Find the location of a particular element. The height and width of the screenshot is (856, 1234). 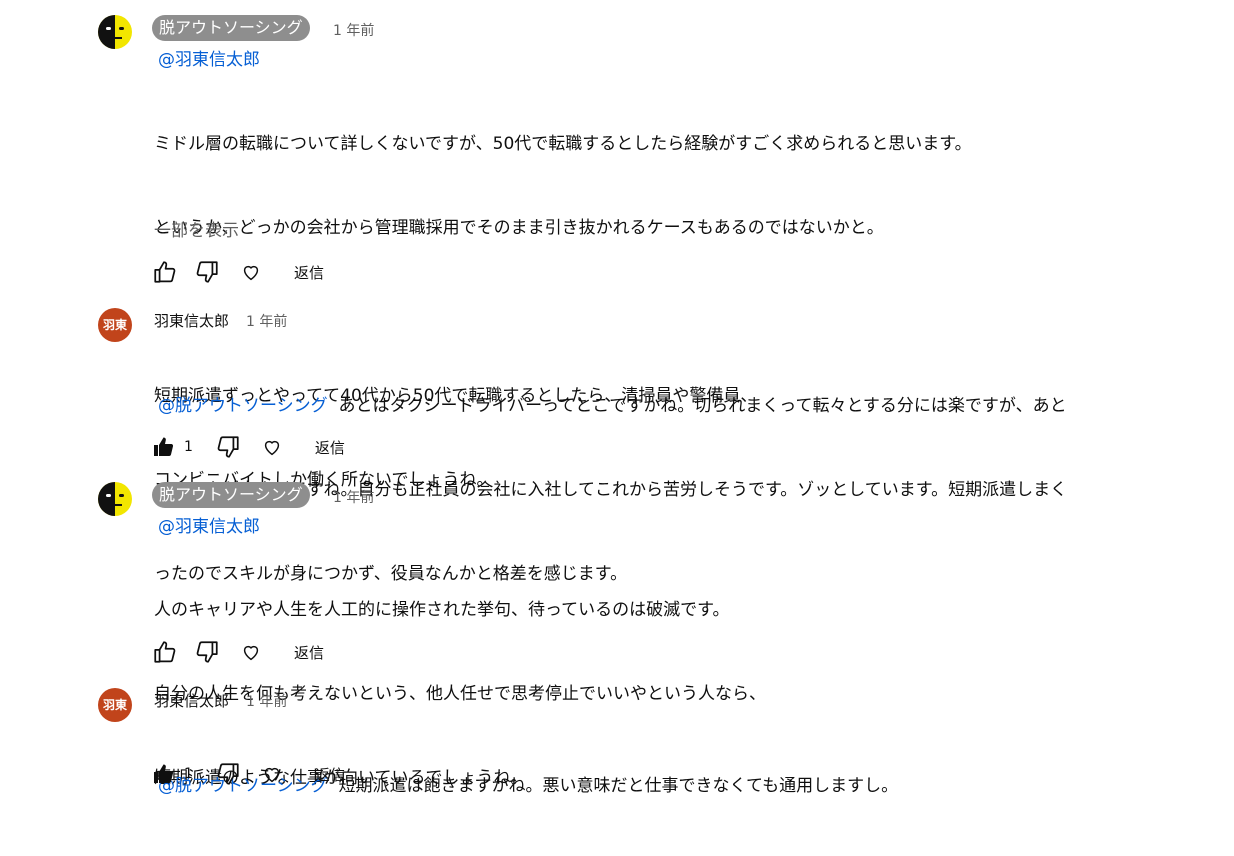

mention-link: @脱アウトソーシング is located at coordinates (243, 406).